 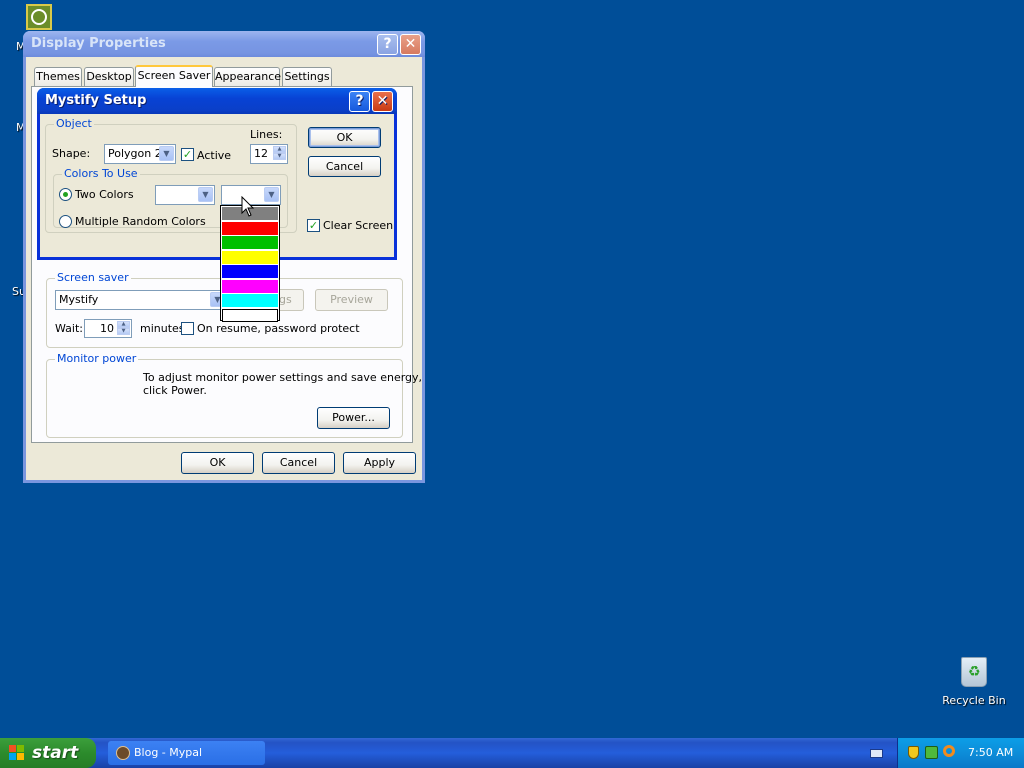 What do you see at coordinates (96, 100) in the screenshot?
I see `mystify-setup-title: Mystify Setup` at bounding box center [96, 100].